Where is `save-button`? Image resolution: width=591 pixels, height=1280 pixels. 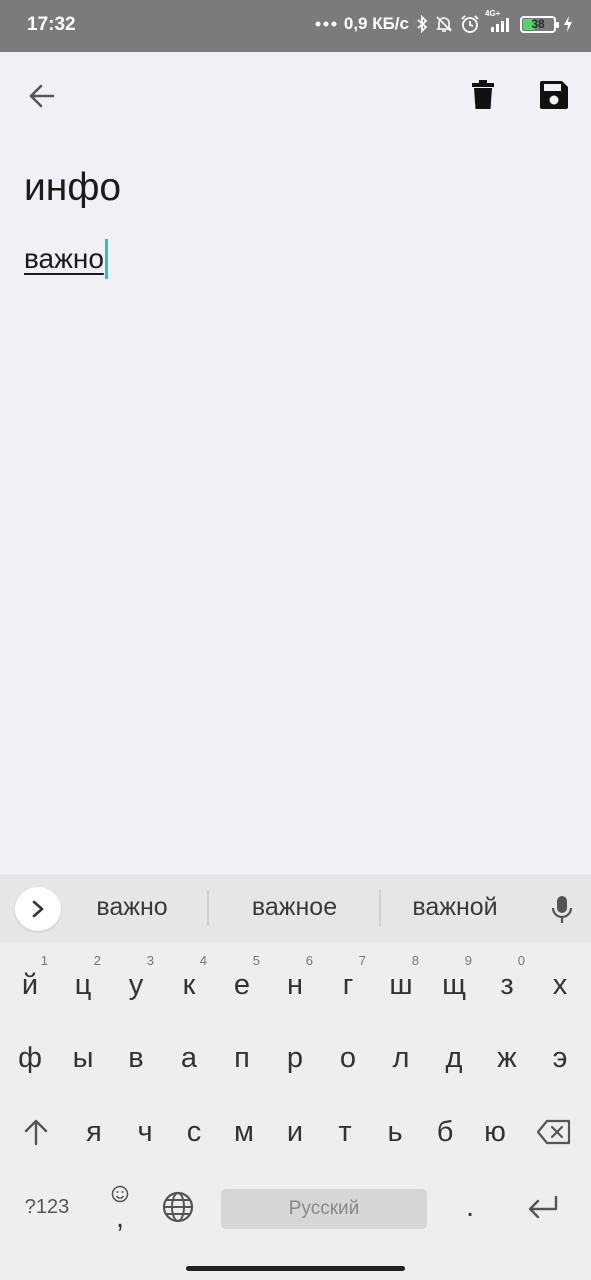
save-button is located at coordinates (554, 95).